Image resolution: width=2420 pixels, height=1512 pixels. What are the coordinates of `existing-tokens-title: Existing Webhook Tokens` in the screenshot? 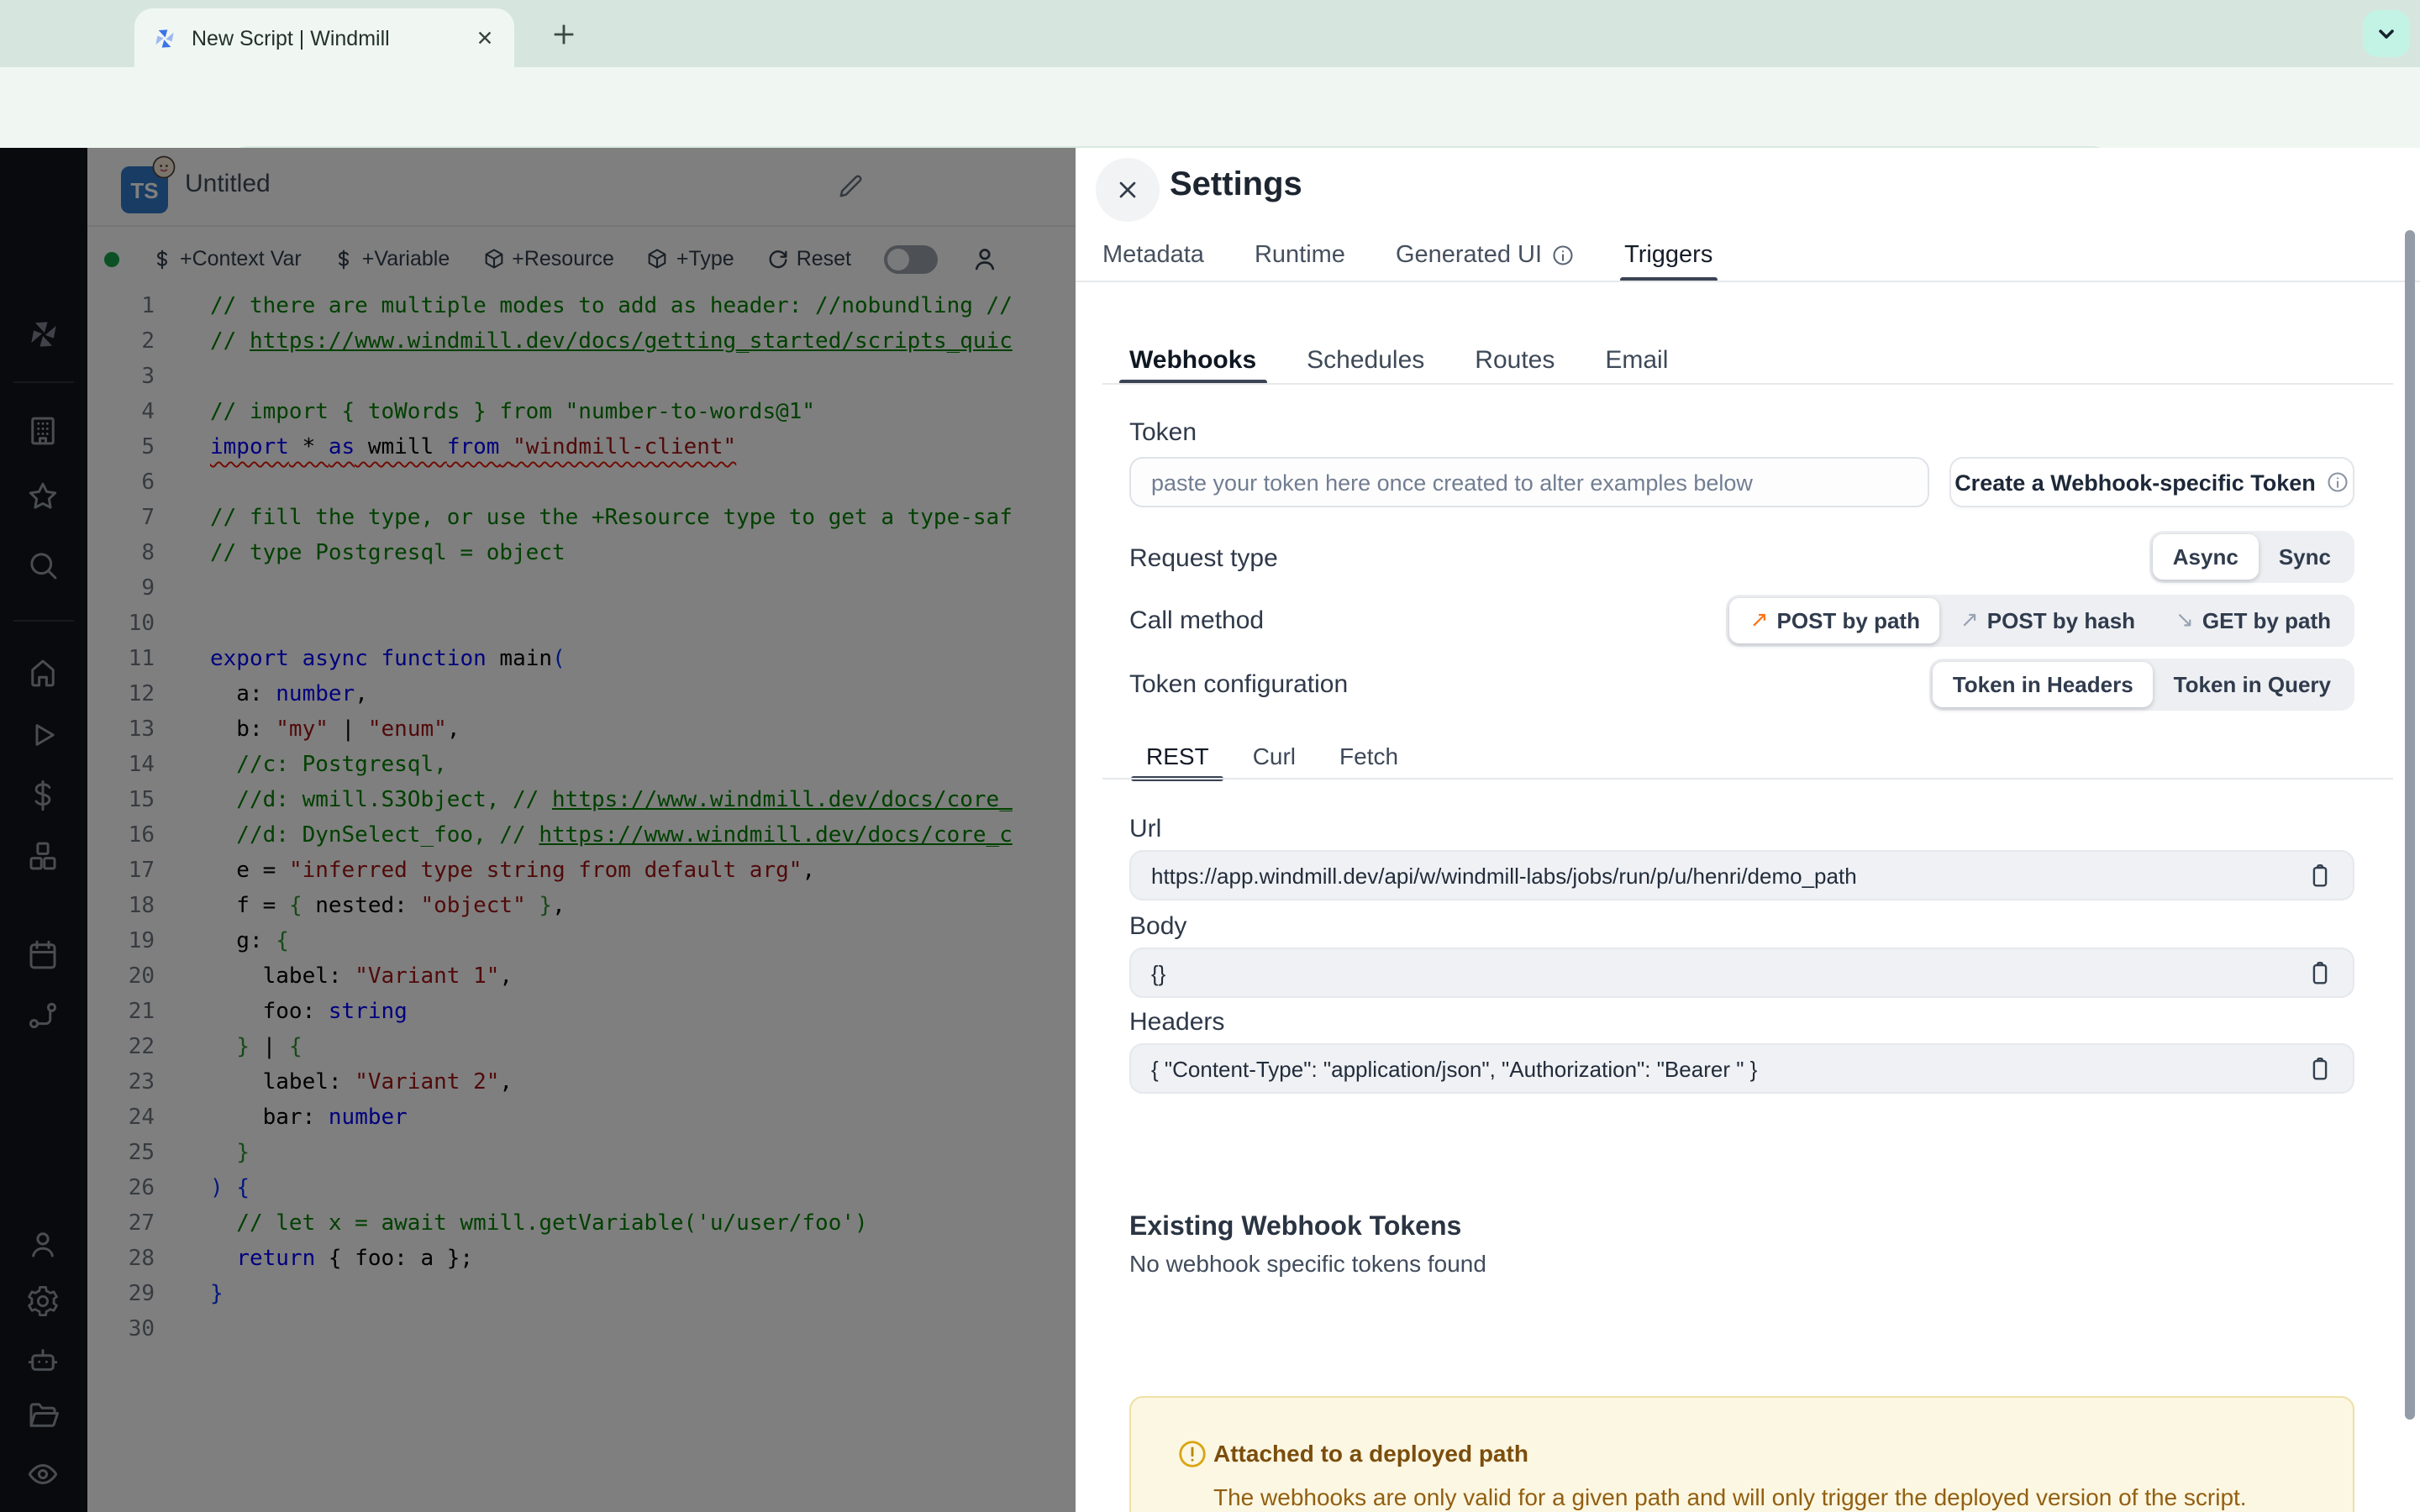 It's located at (1295, 1227).